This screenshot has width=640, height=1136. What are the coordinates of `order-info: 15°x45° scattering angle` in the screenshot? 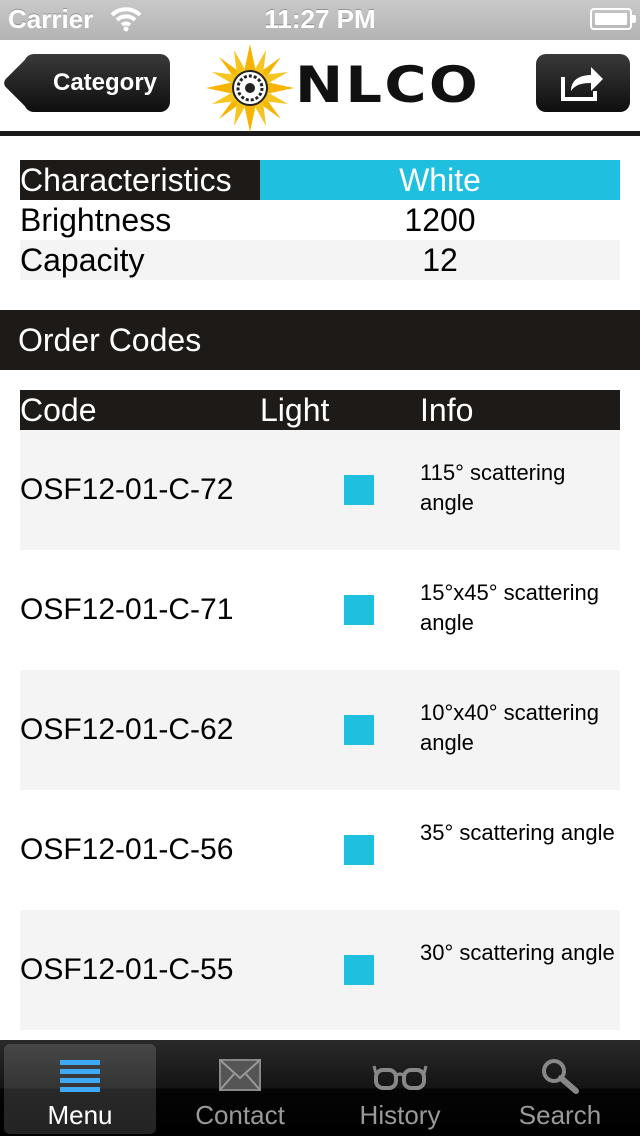 It's located at (510, 607).